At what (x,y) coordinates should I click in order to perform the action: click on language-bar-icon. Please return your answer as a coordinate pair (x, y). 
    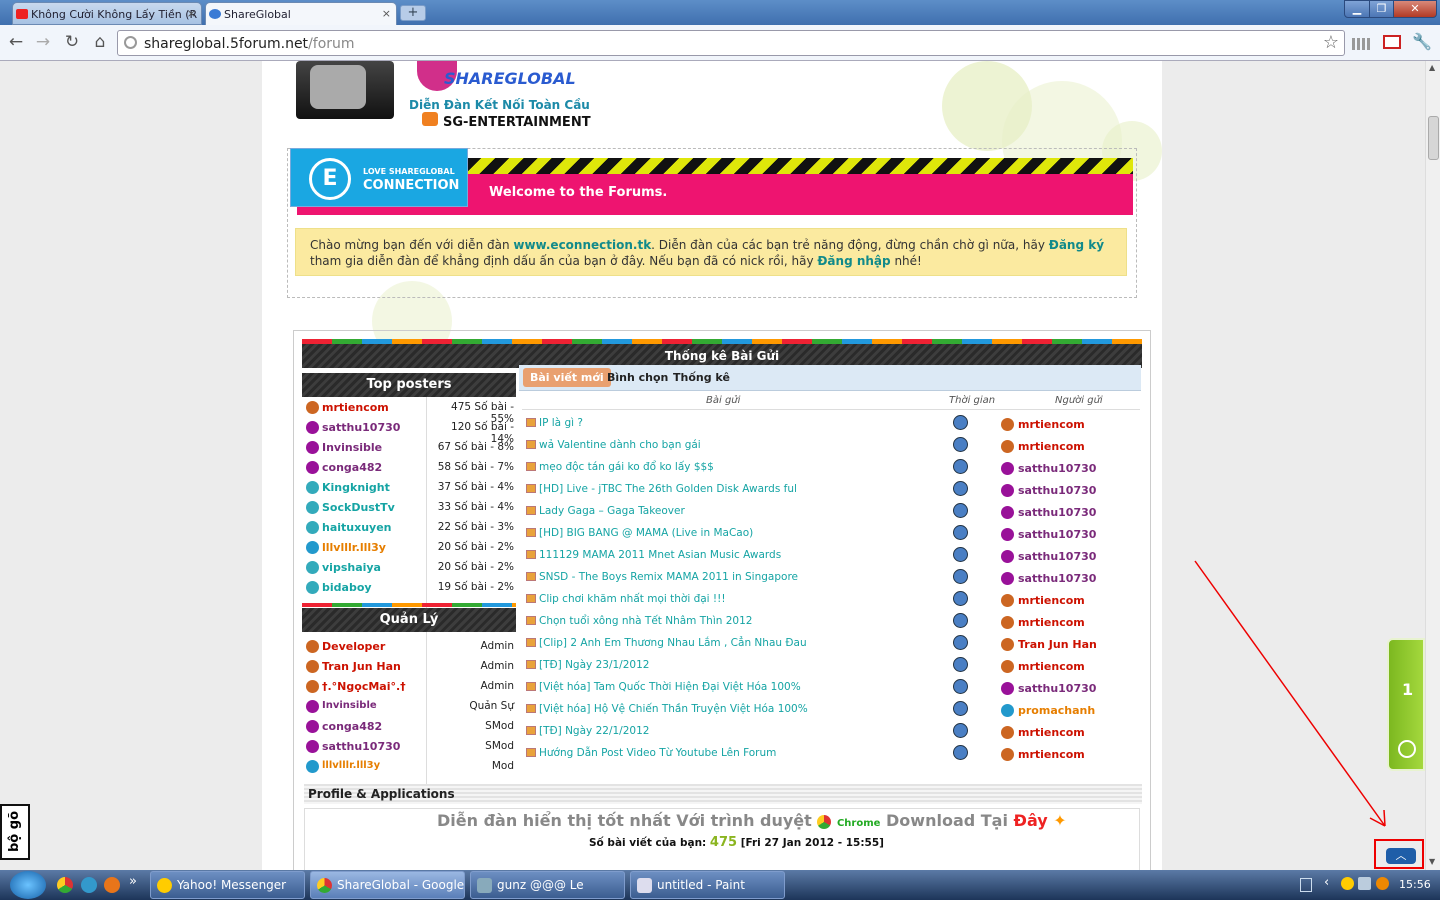
    Looking at the image, I should click on (1306, 885).